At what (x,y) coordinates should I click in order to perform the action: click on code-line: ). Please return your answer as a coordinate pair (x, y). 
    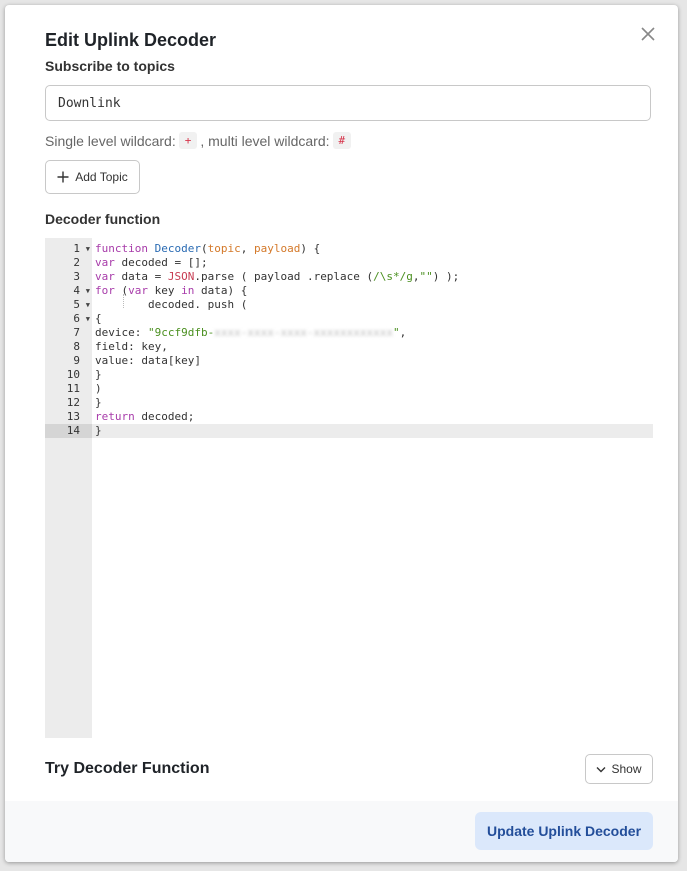
    Looking at the image, I should click on (98, 388).